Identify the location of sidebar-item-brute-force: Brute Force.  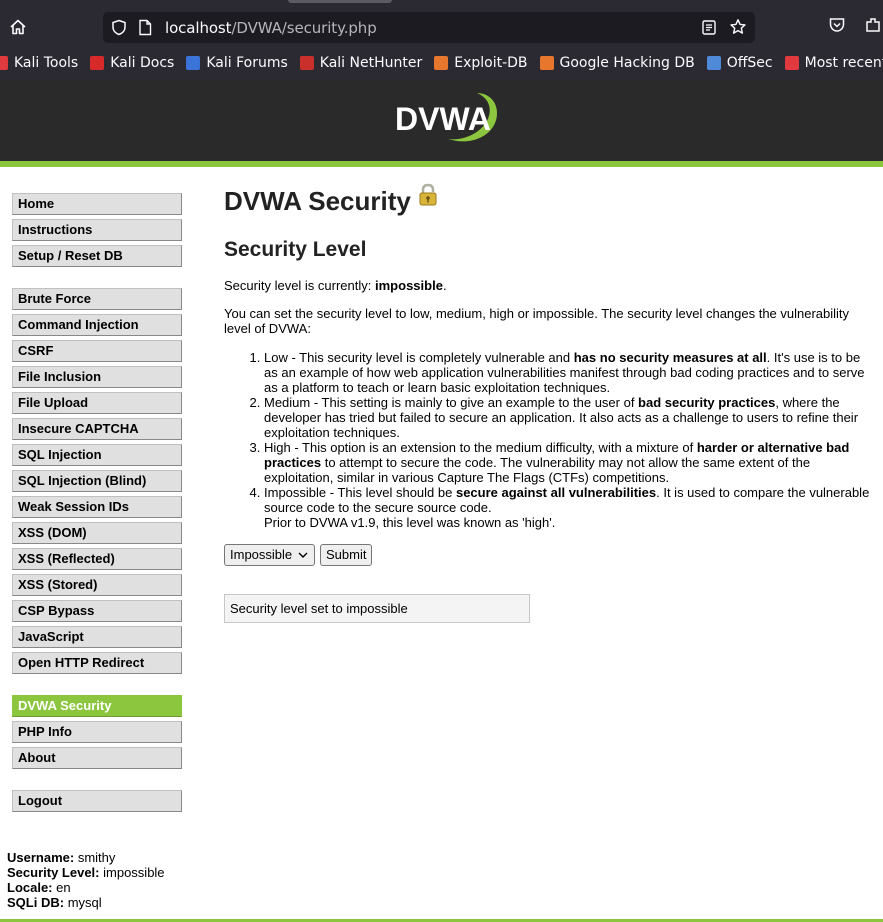
(97, 299).